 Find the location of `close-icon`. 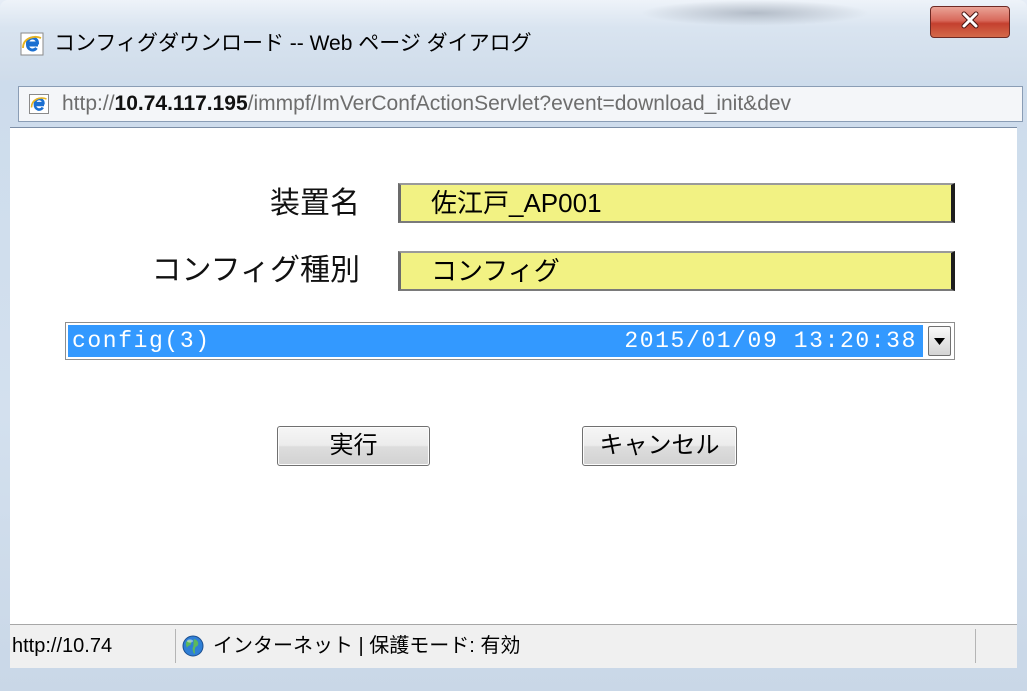

close-icon is located at coordinates (970, 22).